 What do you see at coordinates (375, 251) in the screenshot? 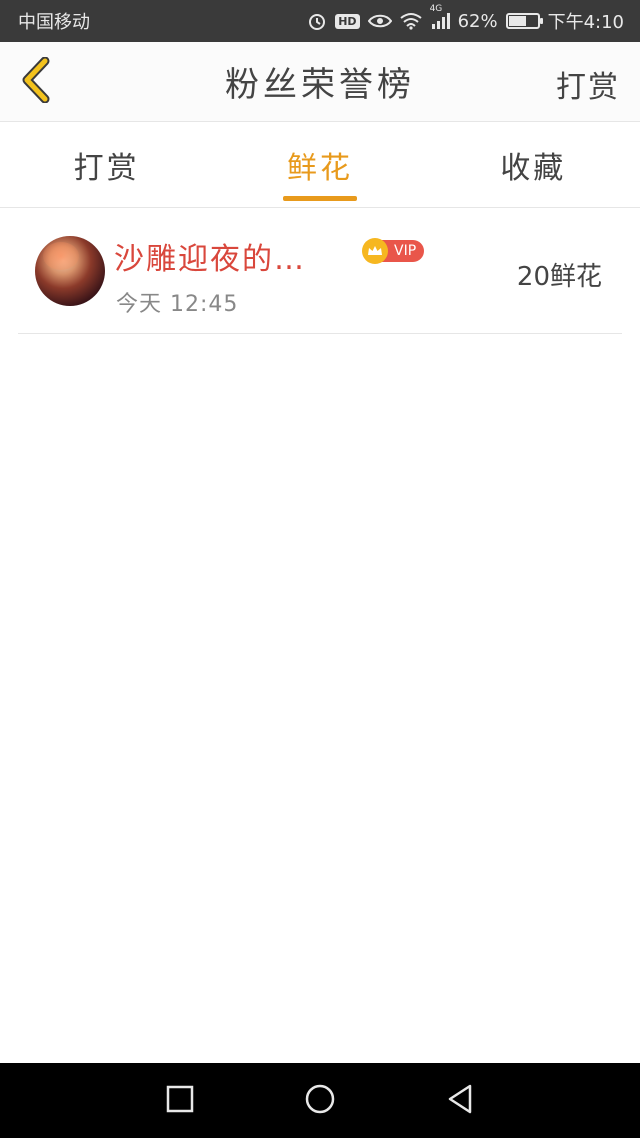
I see `crown-icon` at bounding box center [375, 251].